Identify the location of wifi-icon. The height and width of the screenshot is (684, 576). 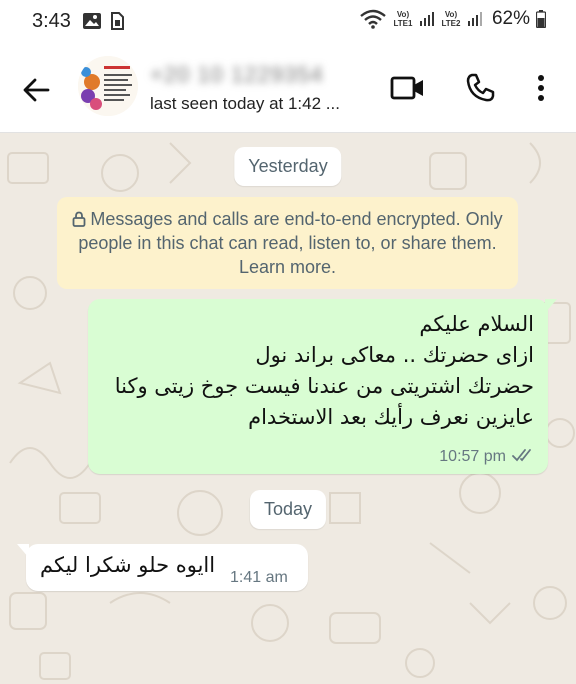
(373, 19).